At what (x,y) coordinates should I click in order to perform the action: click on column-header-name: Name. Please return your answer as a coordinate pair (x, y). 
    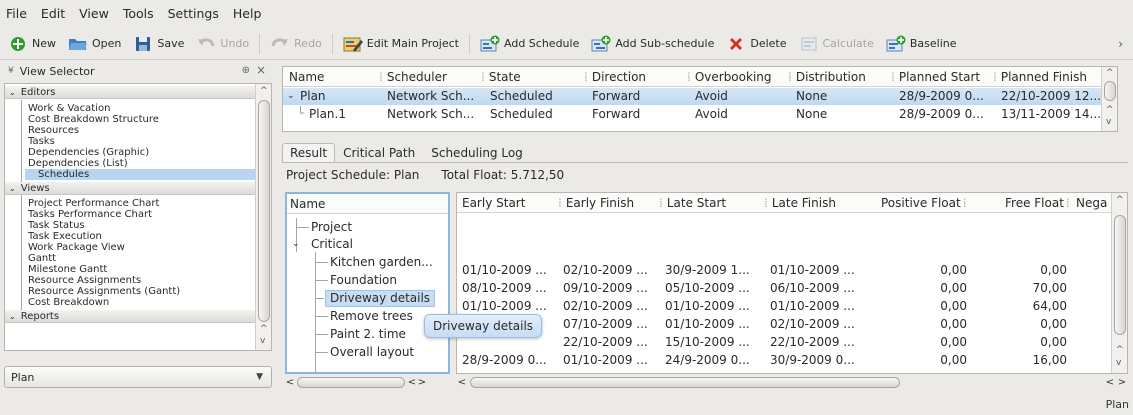
    Looking at the image, I should click on (306, 77).